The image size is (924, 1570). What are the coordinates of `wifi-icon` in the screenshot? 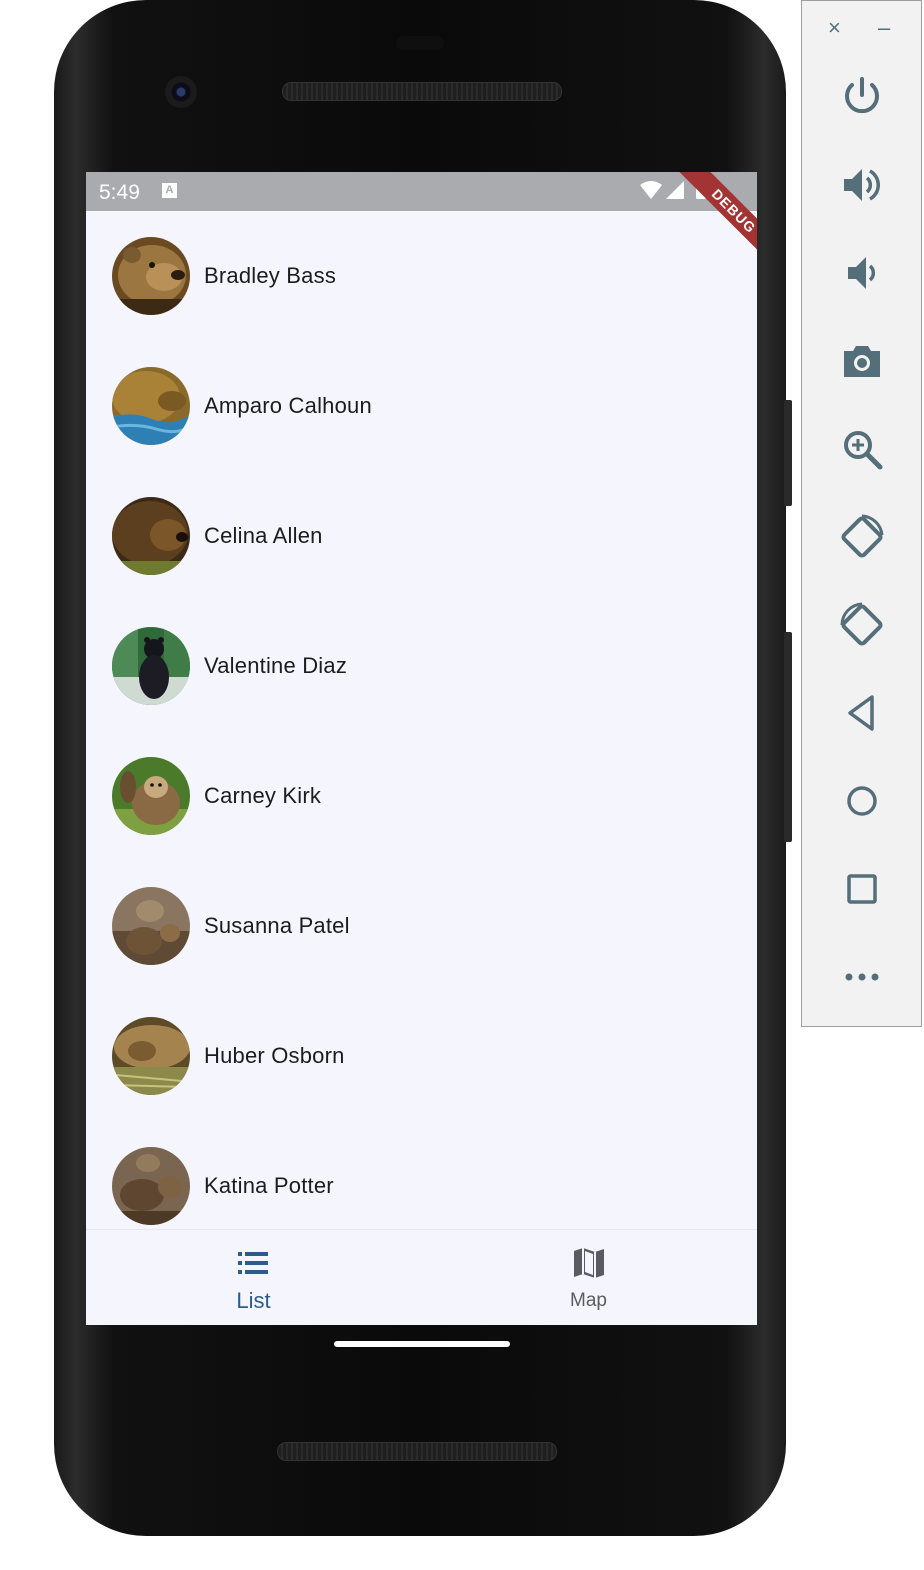 It's located at (651, 190).